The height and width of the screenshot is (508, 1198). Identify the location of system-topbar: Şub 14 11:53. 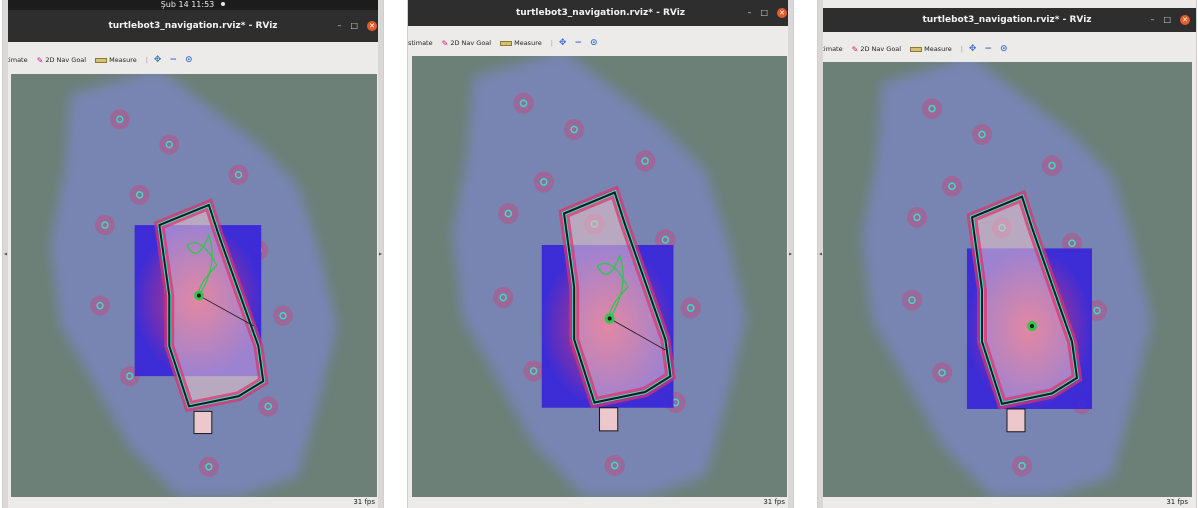
(193, 5).